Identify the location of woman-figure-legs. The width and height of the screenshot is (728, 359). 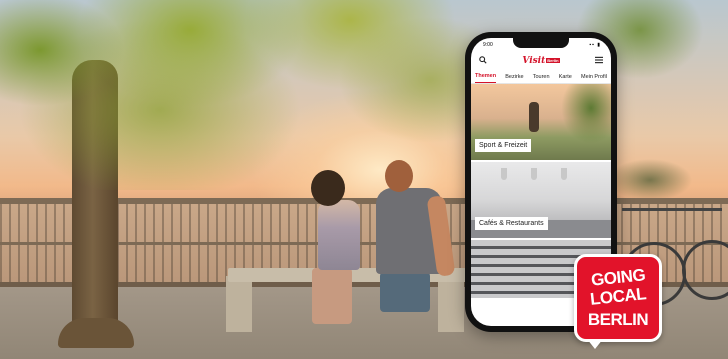
(332, 296).